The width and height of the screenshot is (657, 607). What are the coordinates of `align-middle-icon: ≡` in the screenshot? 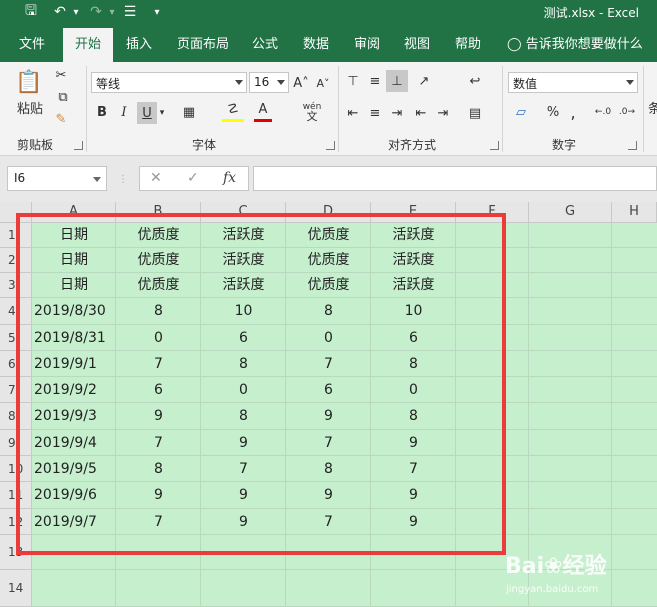 It's located at (375, 81).